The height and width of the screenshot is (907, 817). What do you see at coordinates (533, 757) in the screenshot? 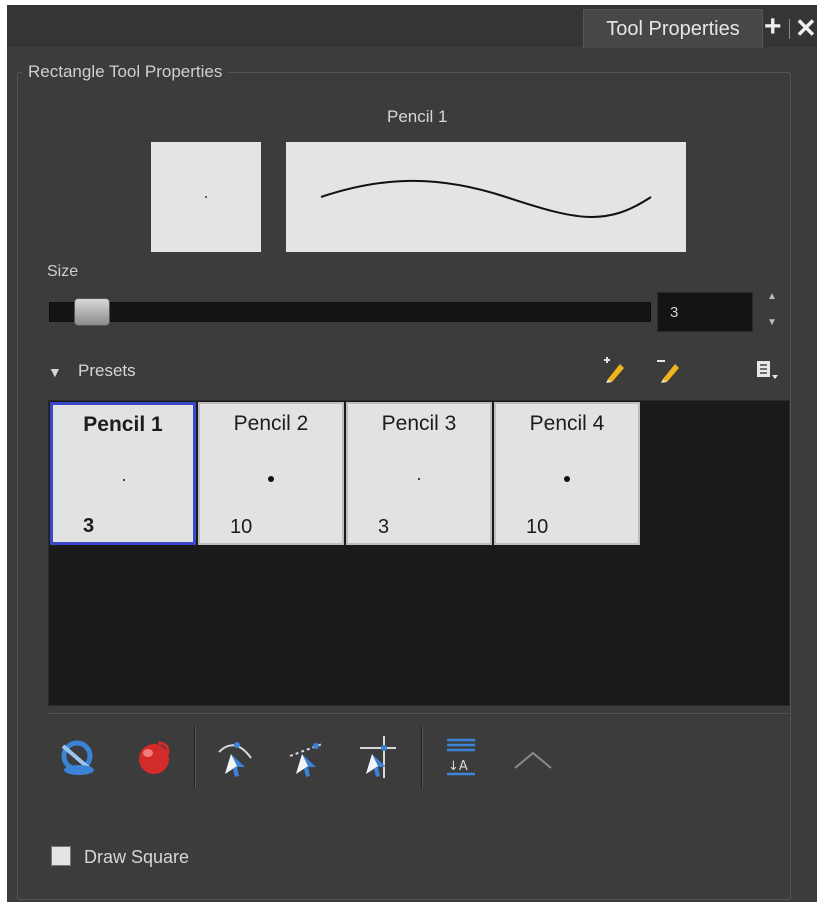
I see `join-style-icon` at bounding box center [533, 757].